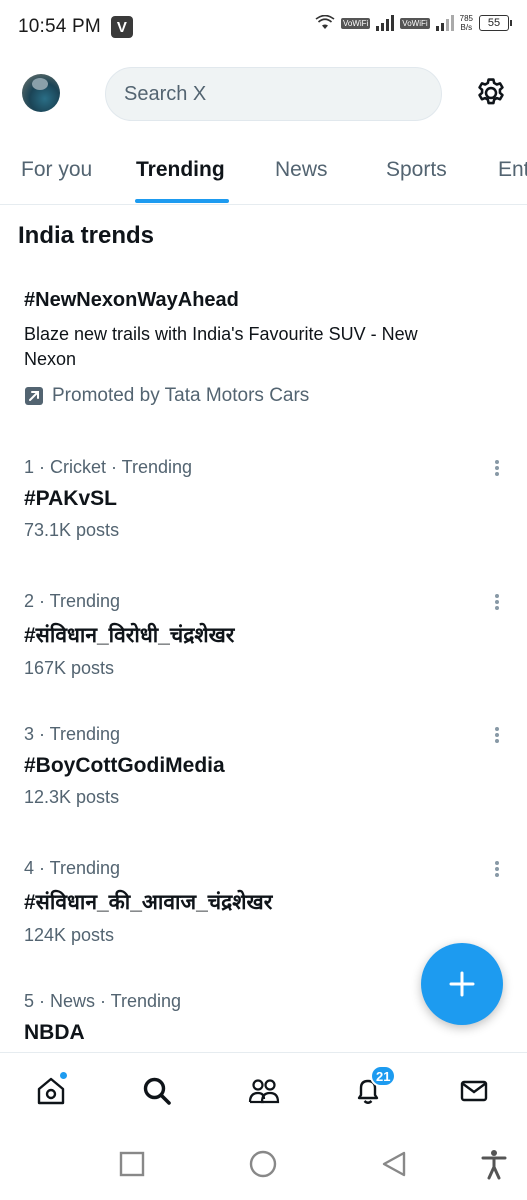 This screenshot has height=1200, width=527. Describe the element at coordinates (132, 1164) in the screenshot. I see `recents-icon` at that location.